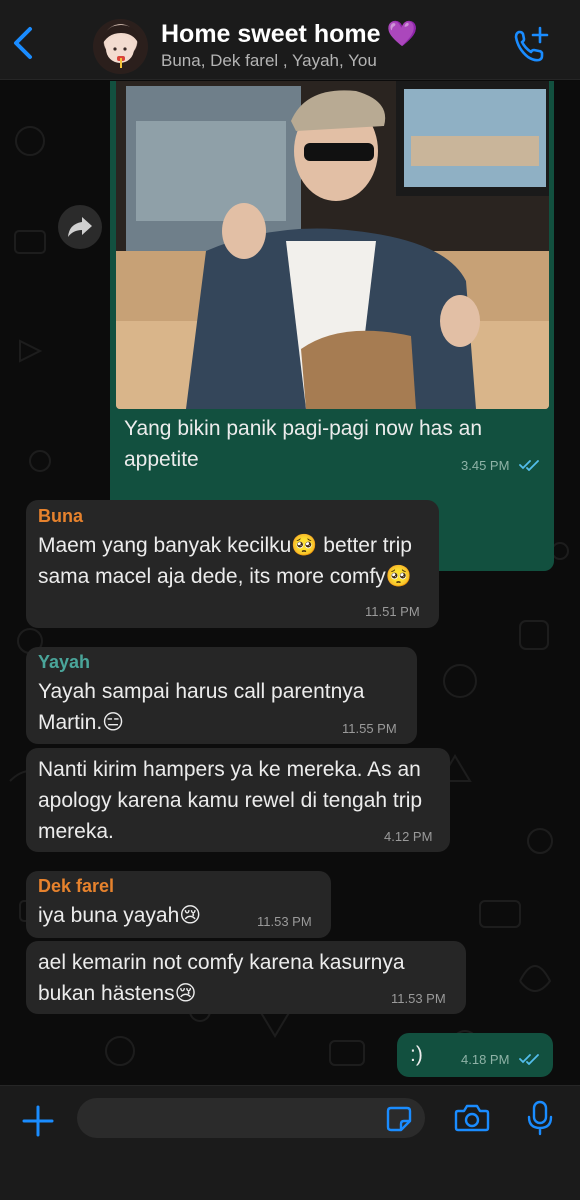  What do you see at coordinates (76, 886) in the screenshot?
I see `sender-name: Dek farel` at bounding box center [76, 886].